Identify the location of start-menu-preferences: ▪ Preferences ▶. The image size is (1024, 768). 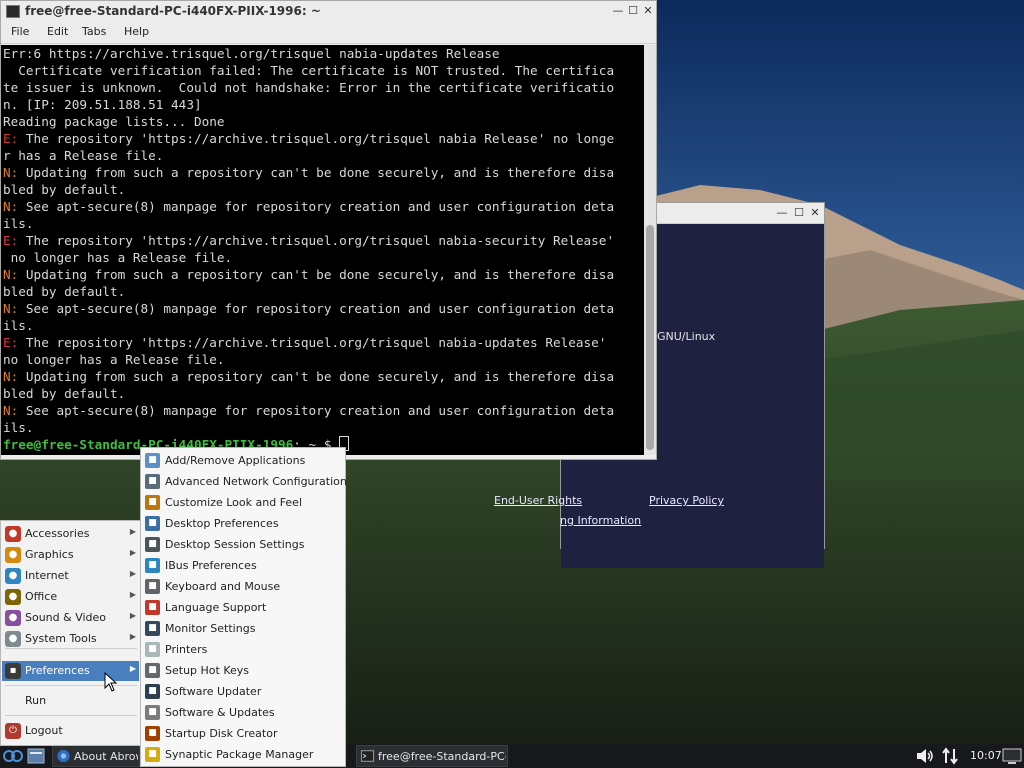
(70, 671).